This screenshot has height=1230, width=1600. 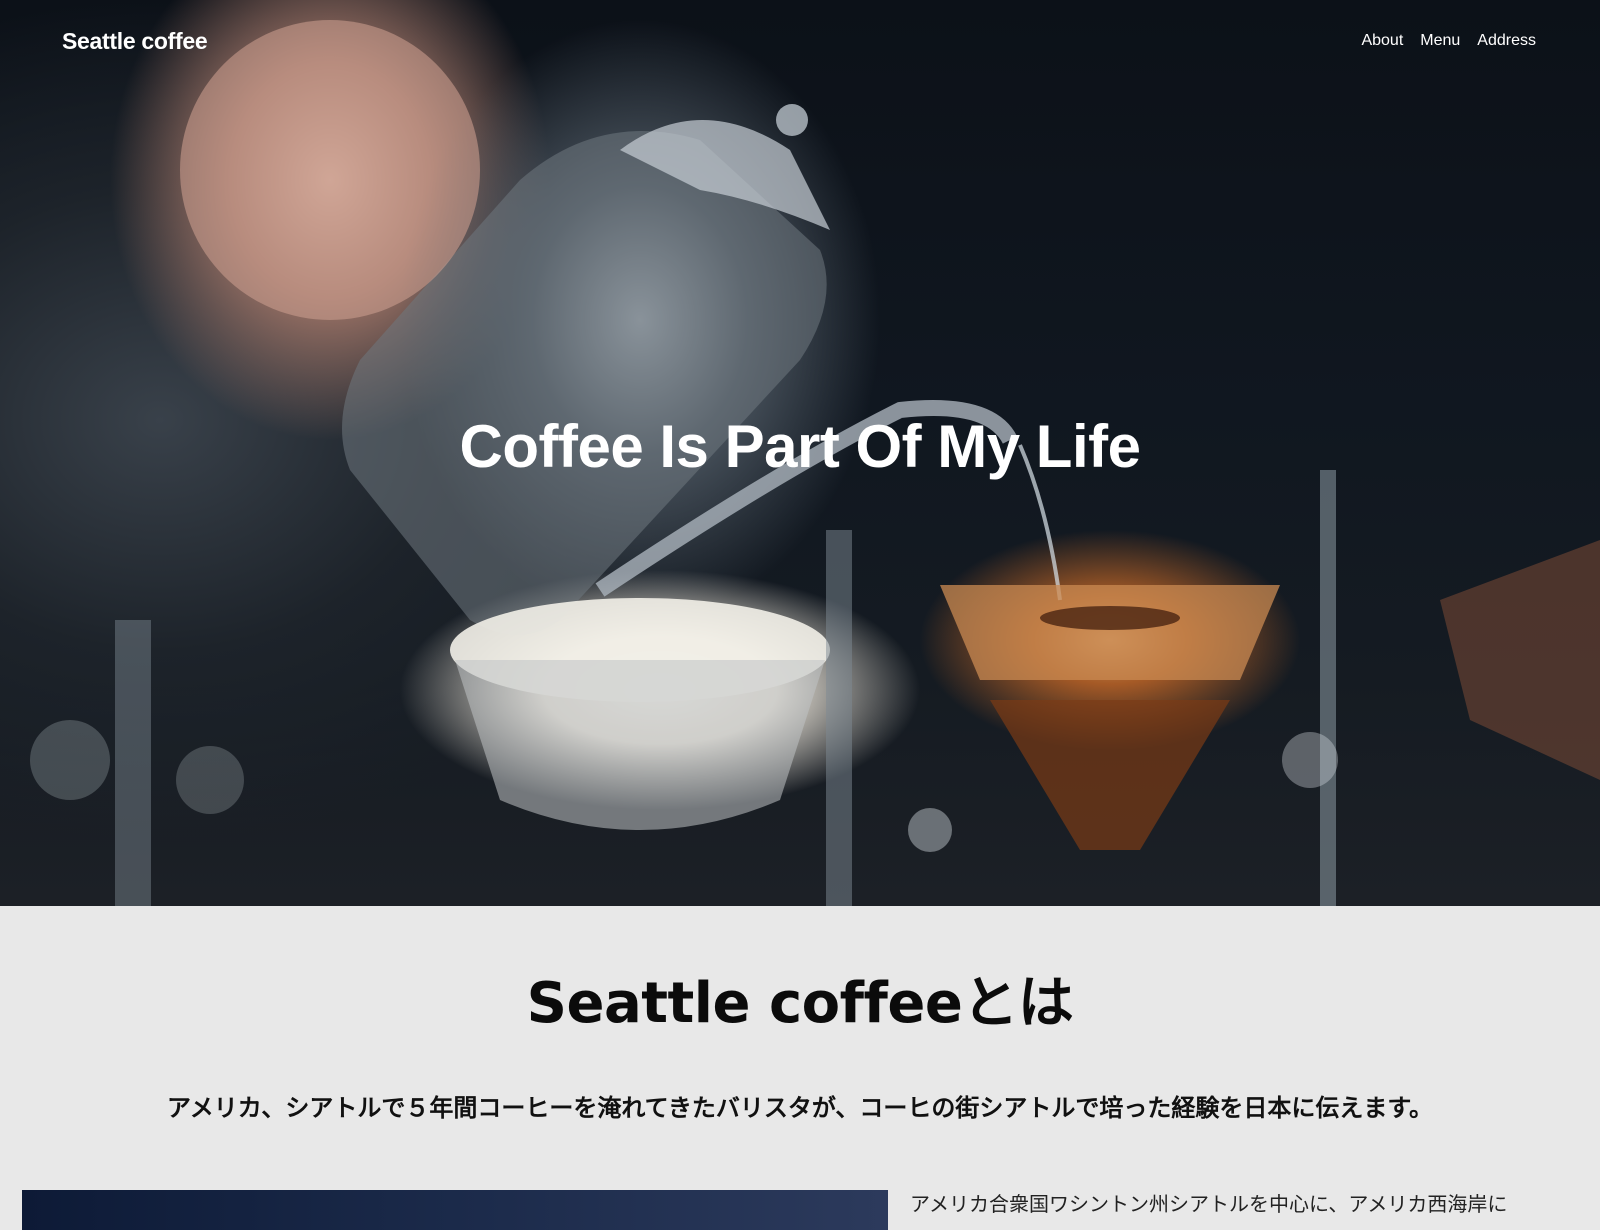 What do you see at coordinates (800, 1003) in the screenshot?
I see `about-title: Seattle coffeeとは` at bounding box center [800, 1003].